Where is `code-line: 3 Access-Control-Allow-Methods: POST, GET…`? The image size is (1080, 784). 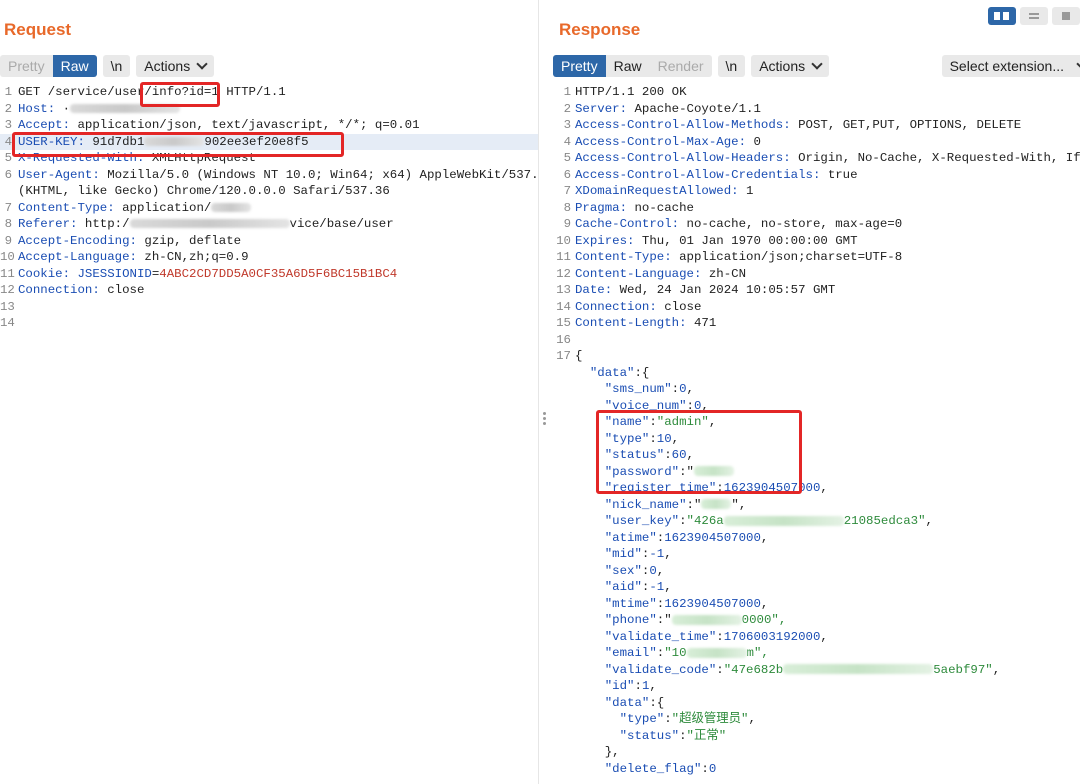 code-line: 3 Access-Control-Allow-Methods: POST, GET… is located at coordinates (816, 125).